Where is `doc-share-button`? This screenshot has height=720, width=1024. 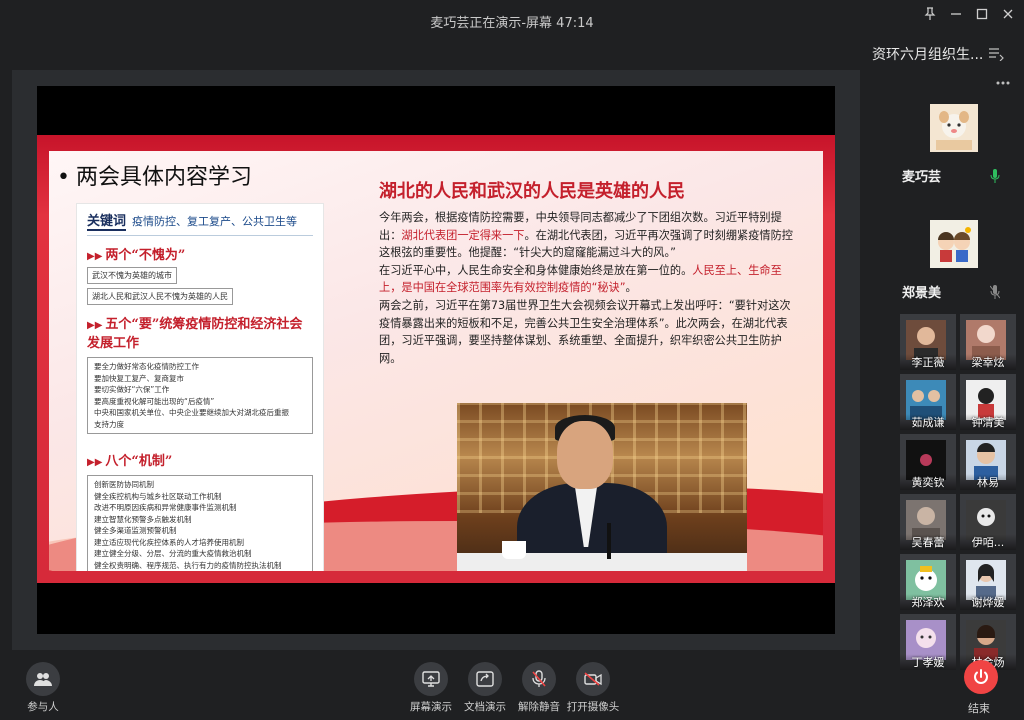 doc-share-button is located at coordinates (485, 679).